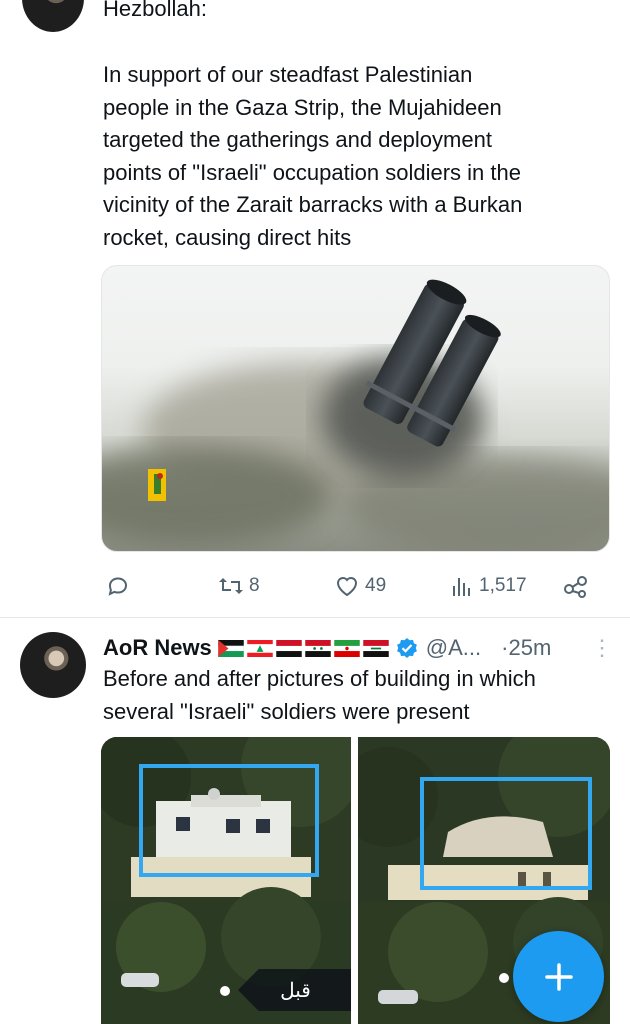 The width and height of the screenshot is (630, 1024). Describe the element at coordinates (254, 585) in the screenshot. I see `repost-count: 8` at that location.